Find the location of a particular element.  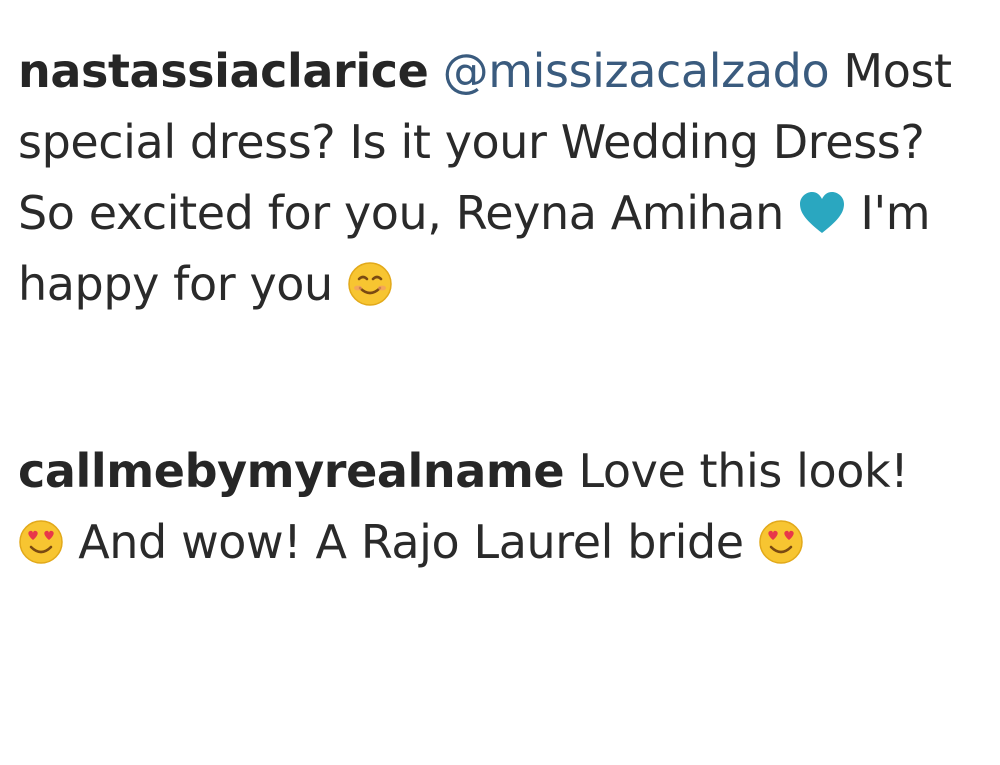

comment-username: nastassiaclarice is located at coordinates (223, 71).